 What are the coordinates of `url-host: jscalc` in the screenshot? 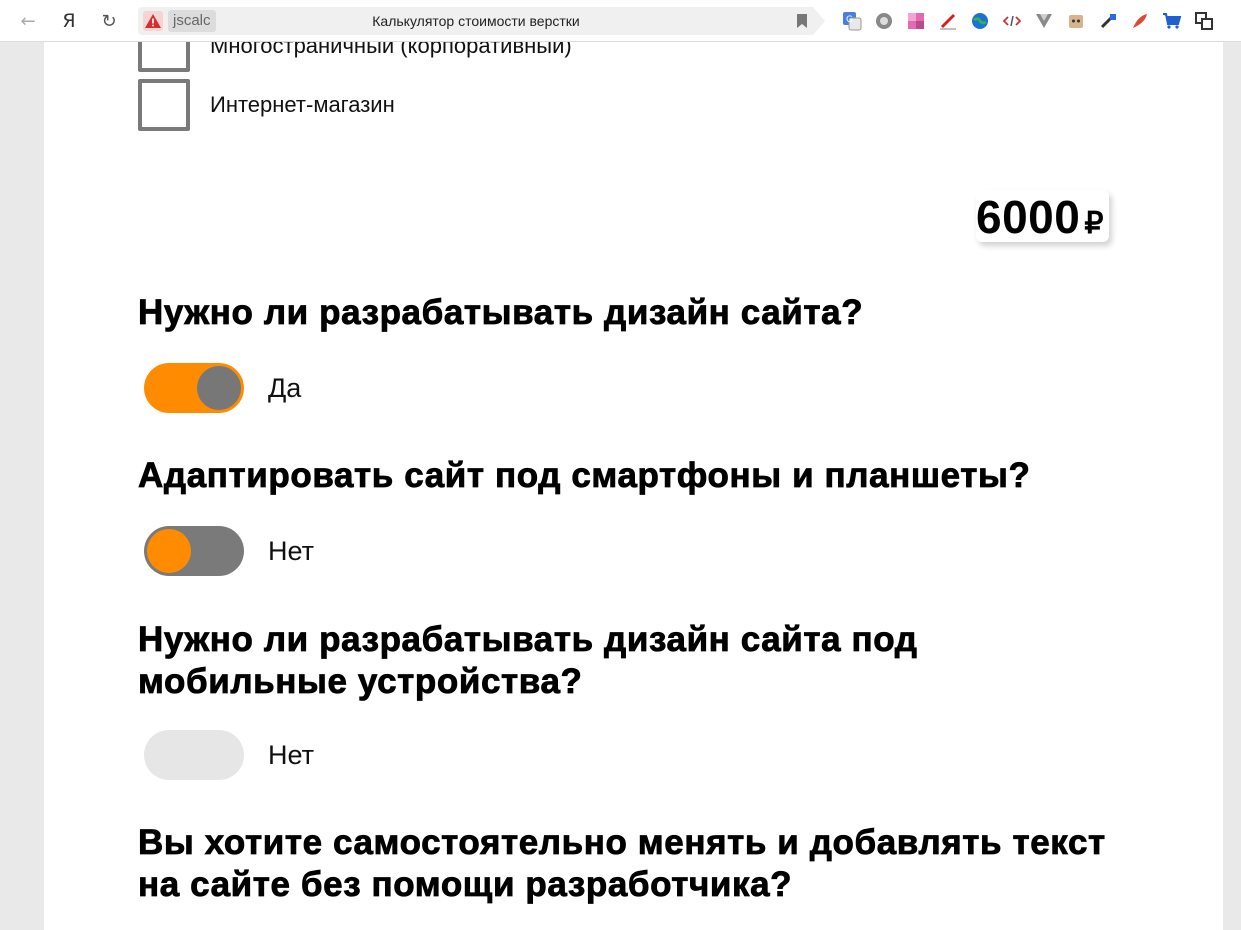 It's located at (192, 21).